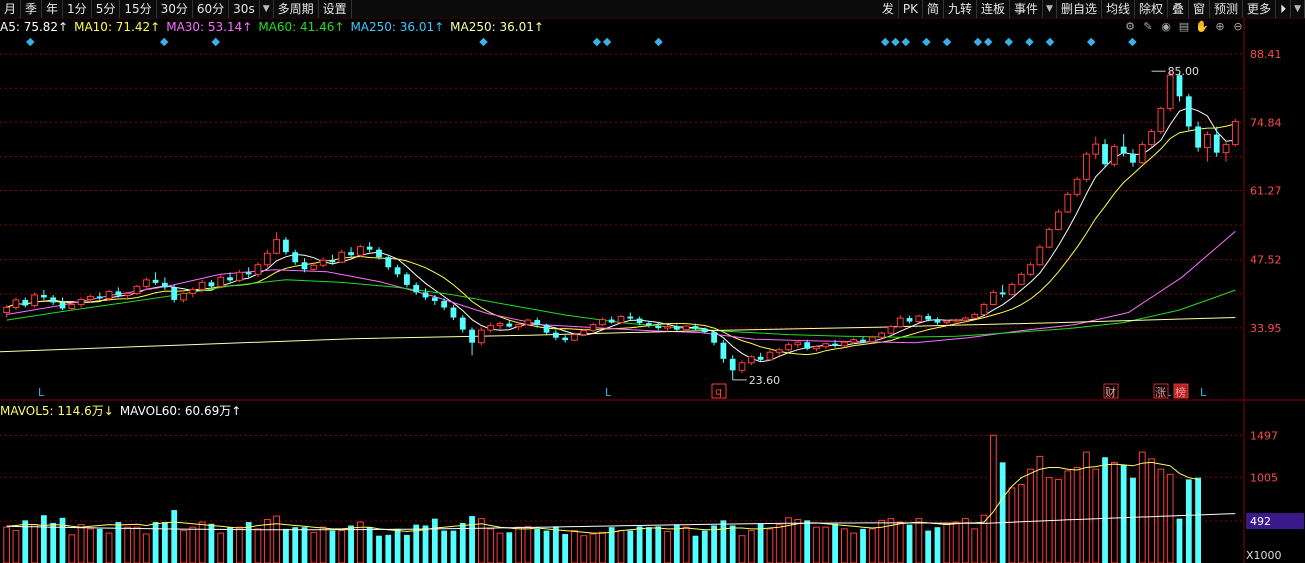 This screenshot has height=563, width=1305. I want to click on high-price-label: 85.00, so click(1184, 71).